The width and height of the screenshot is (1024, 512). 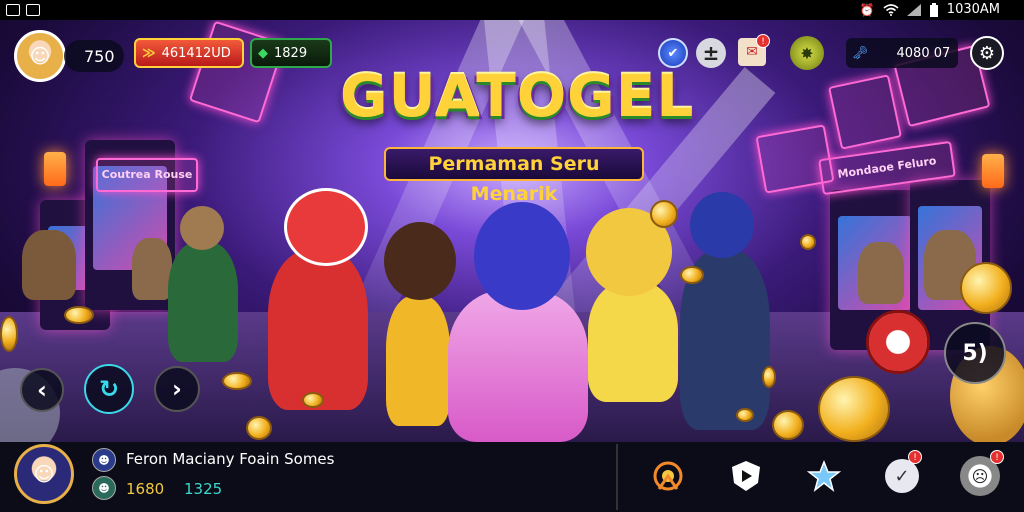 I want to click on plus-icon: ±, so click(x=711, y=53).